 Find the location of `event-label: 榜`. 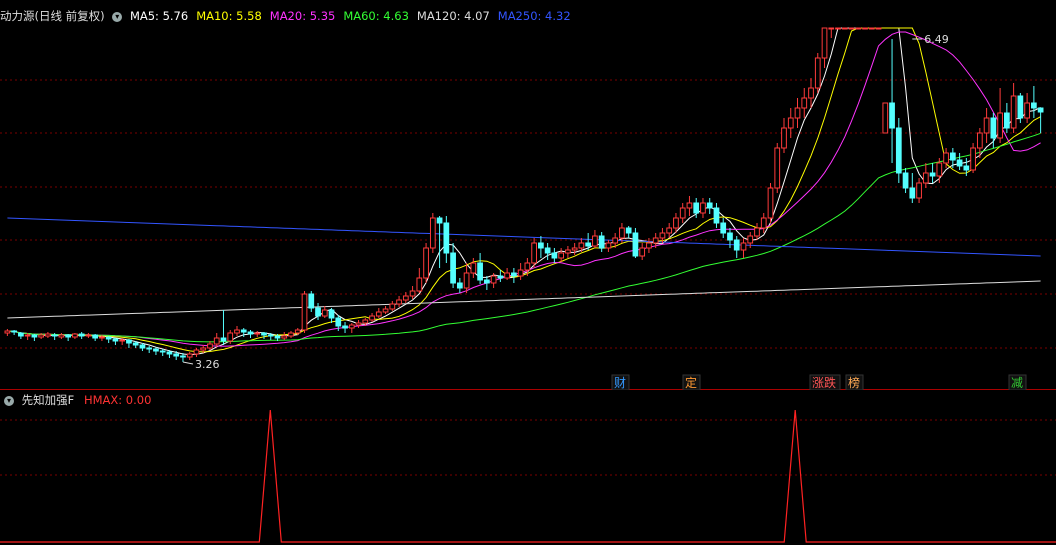

event-label: 榜 is located at coordinates (854, 382).